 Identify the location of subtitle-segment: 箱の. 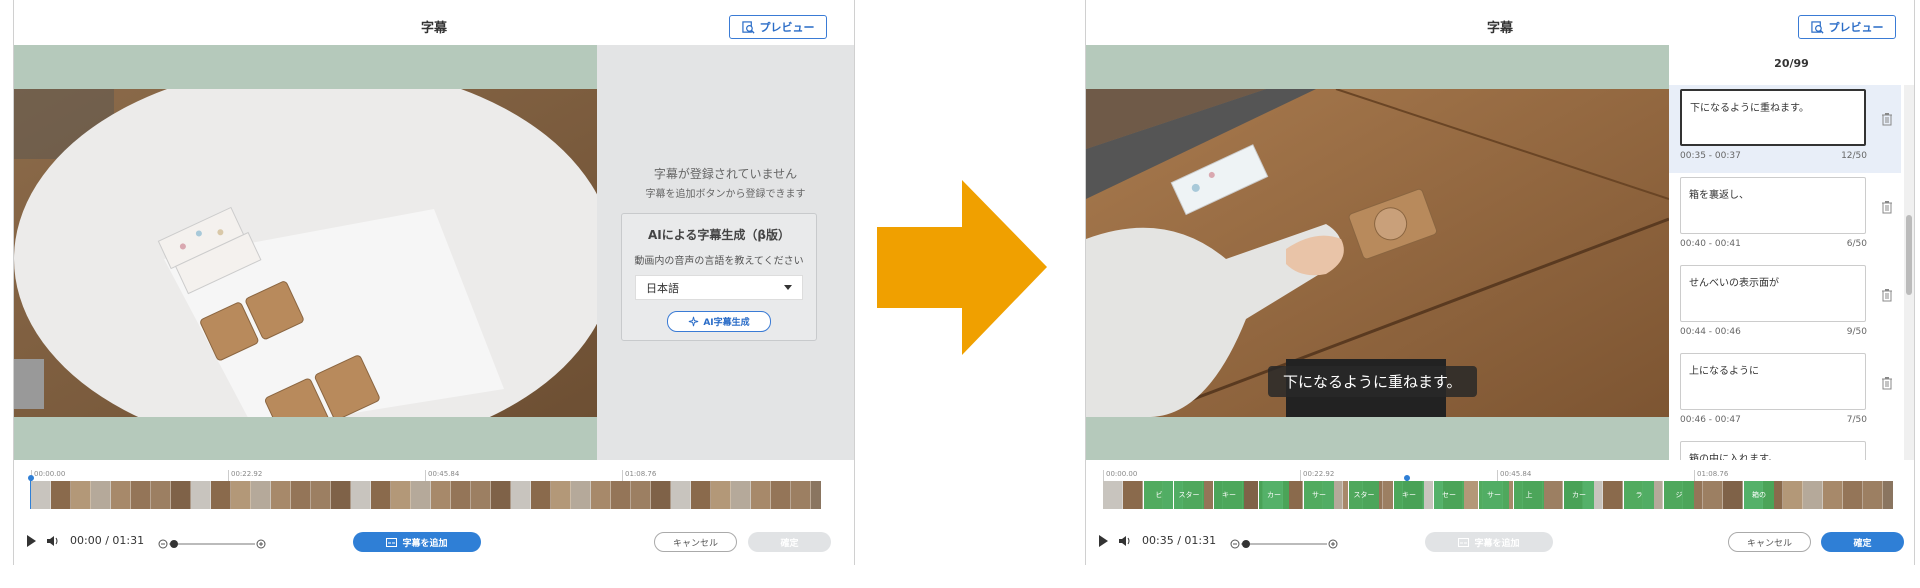
(1758, 495).